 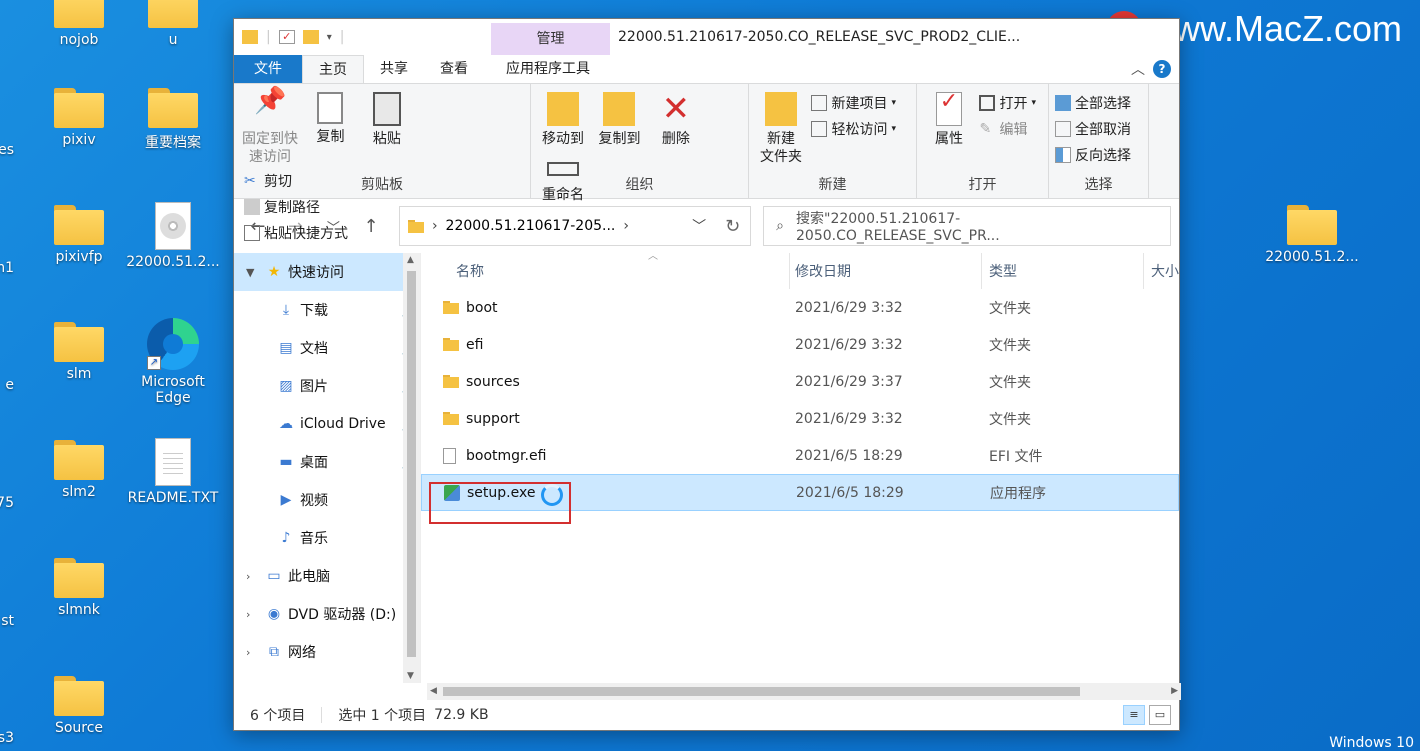 I want to click on file-name: support, so click(x=493, y=419).